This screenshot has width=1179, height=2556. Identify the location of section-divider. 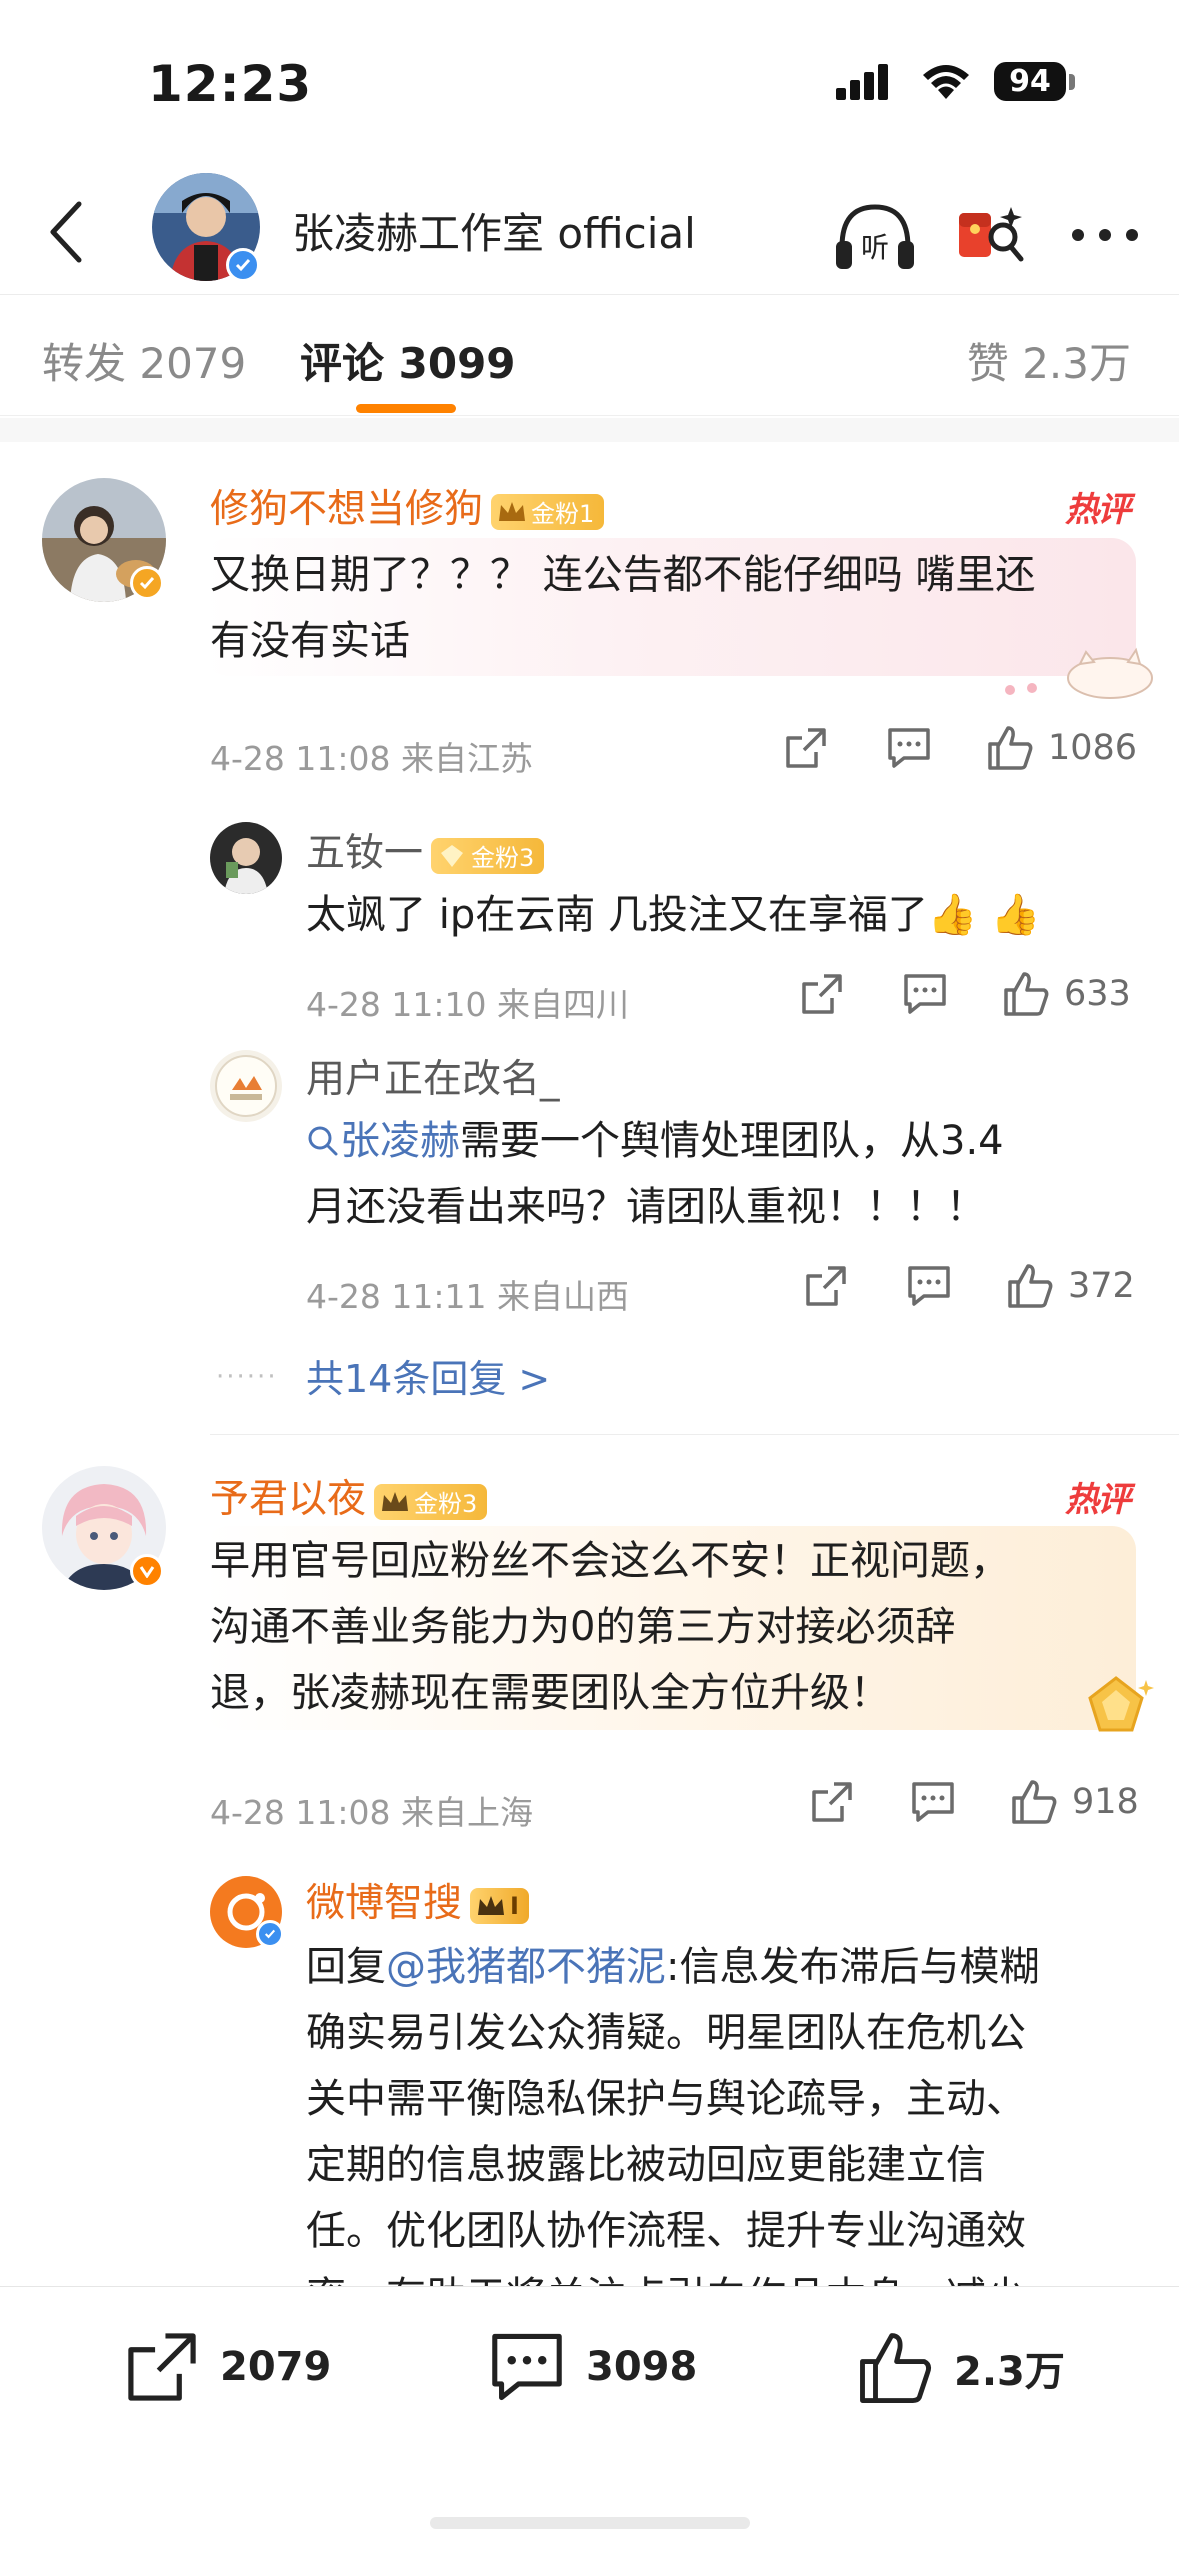
(589, 430).